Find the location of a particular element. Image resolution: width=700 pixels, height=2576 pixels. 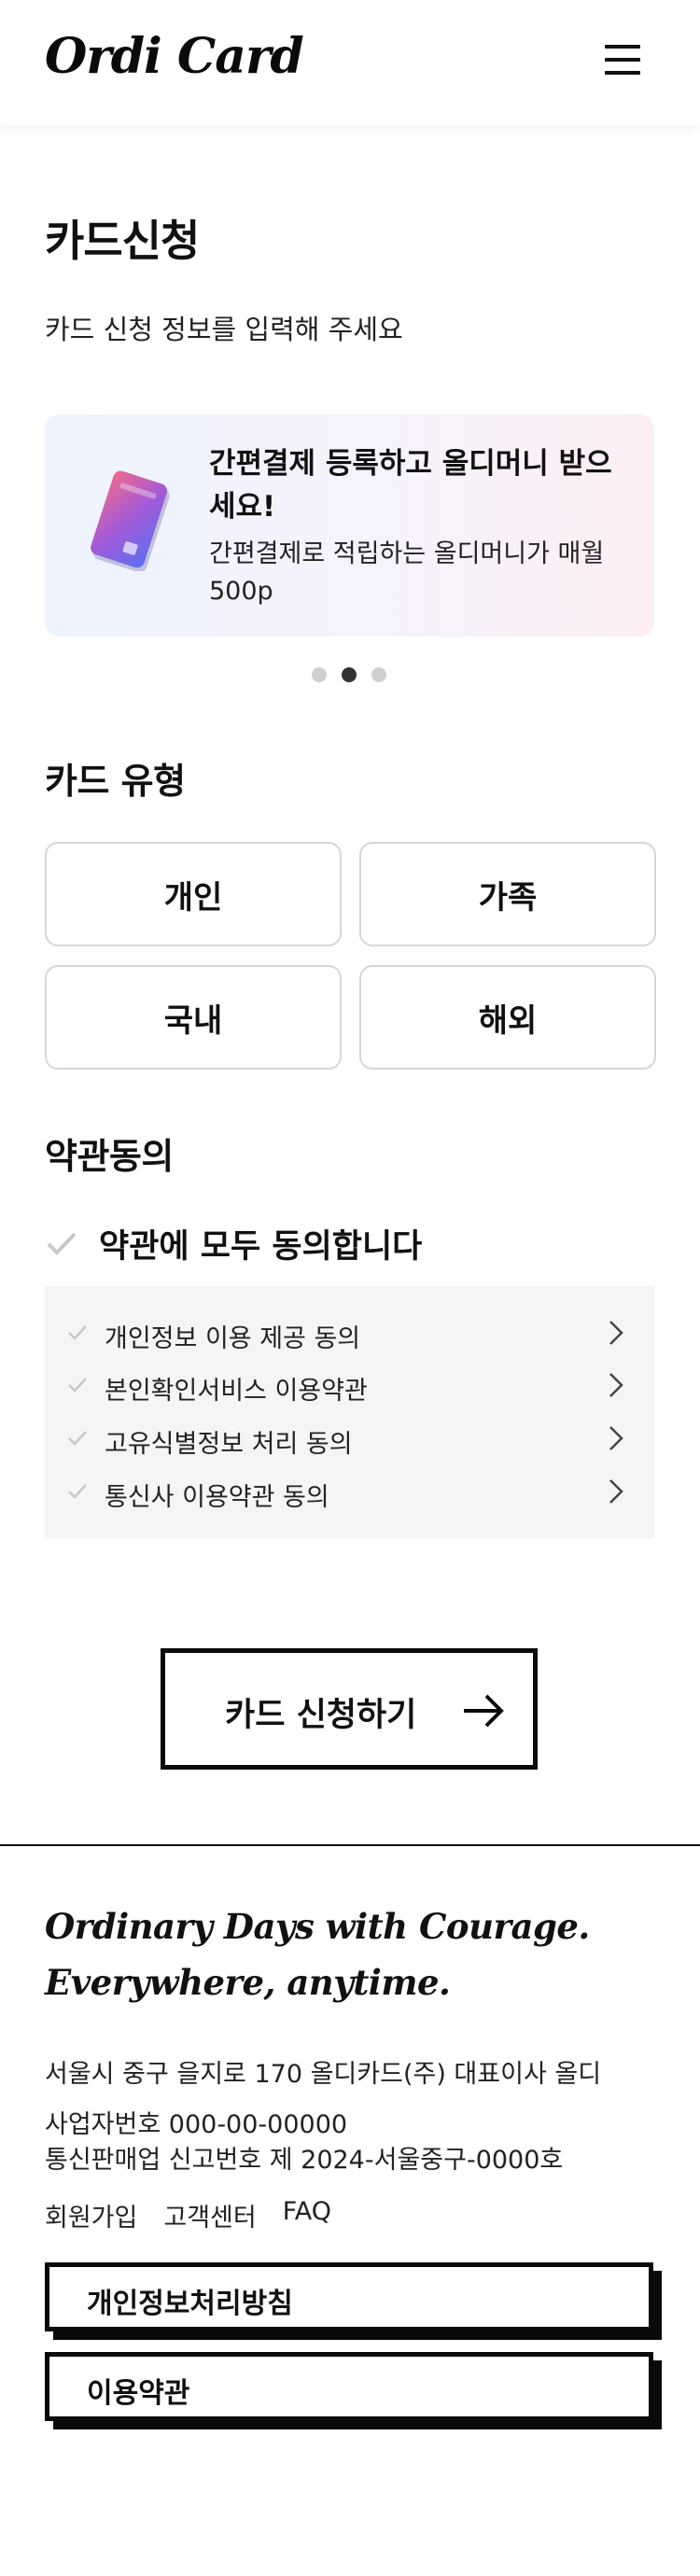

term-item-unique-id: 고유식별정보 처리 동의 is located at coordinates (349, 1438).